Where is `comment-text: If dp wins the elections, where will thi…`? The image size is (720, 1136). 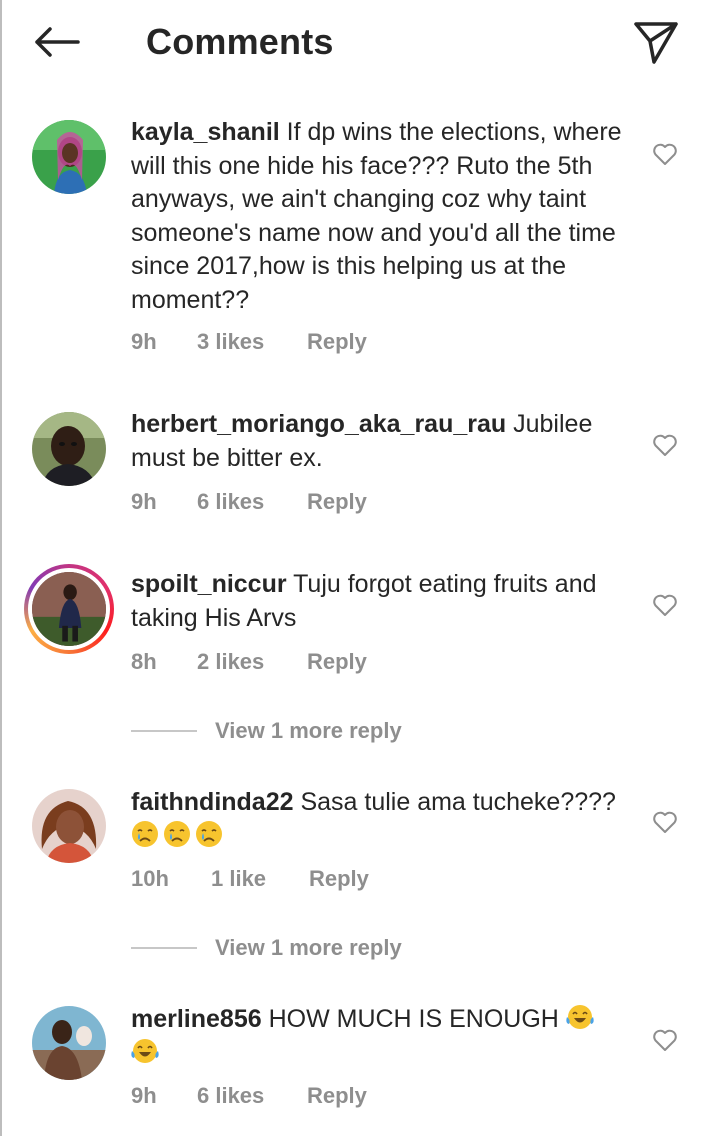 comment-text: If dp wins the elections, where will thi… is located at coordinates (376, 216).